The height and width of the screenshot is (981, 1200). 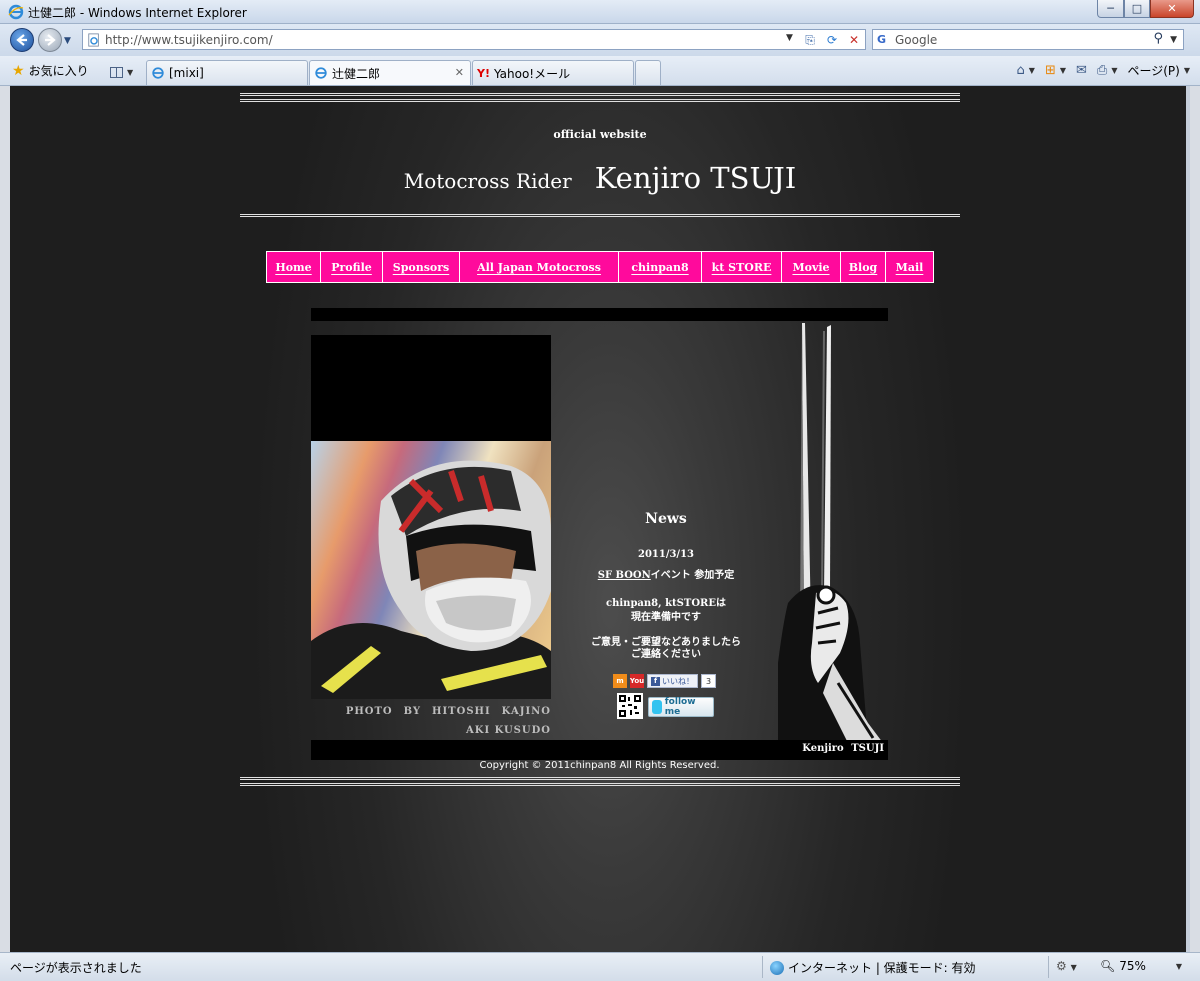 I want to click on window-title-bar: 辻健二郎 - Windows Internet Explorer ─ □ ✕, so click(x=600, y=12).